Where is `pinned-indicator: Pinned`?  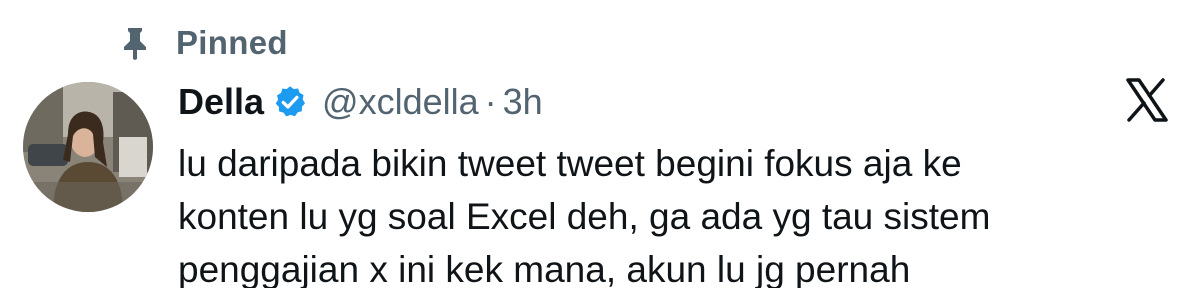
pinned-indicator: Pinned is located at coordinates (204, 43).